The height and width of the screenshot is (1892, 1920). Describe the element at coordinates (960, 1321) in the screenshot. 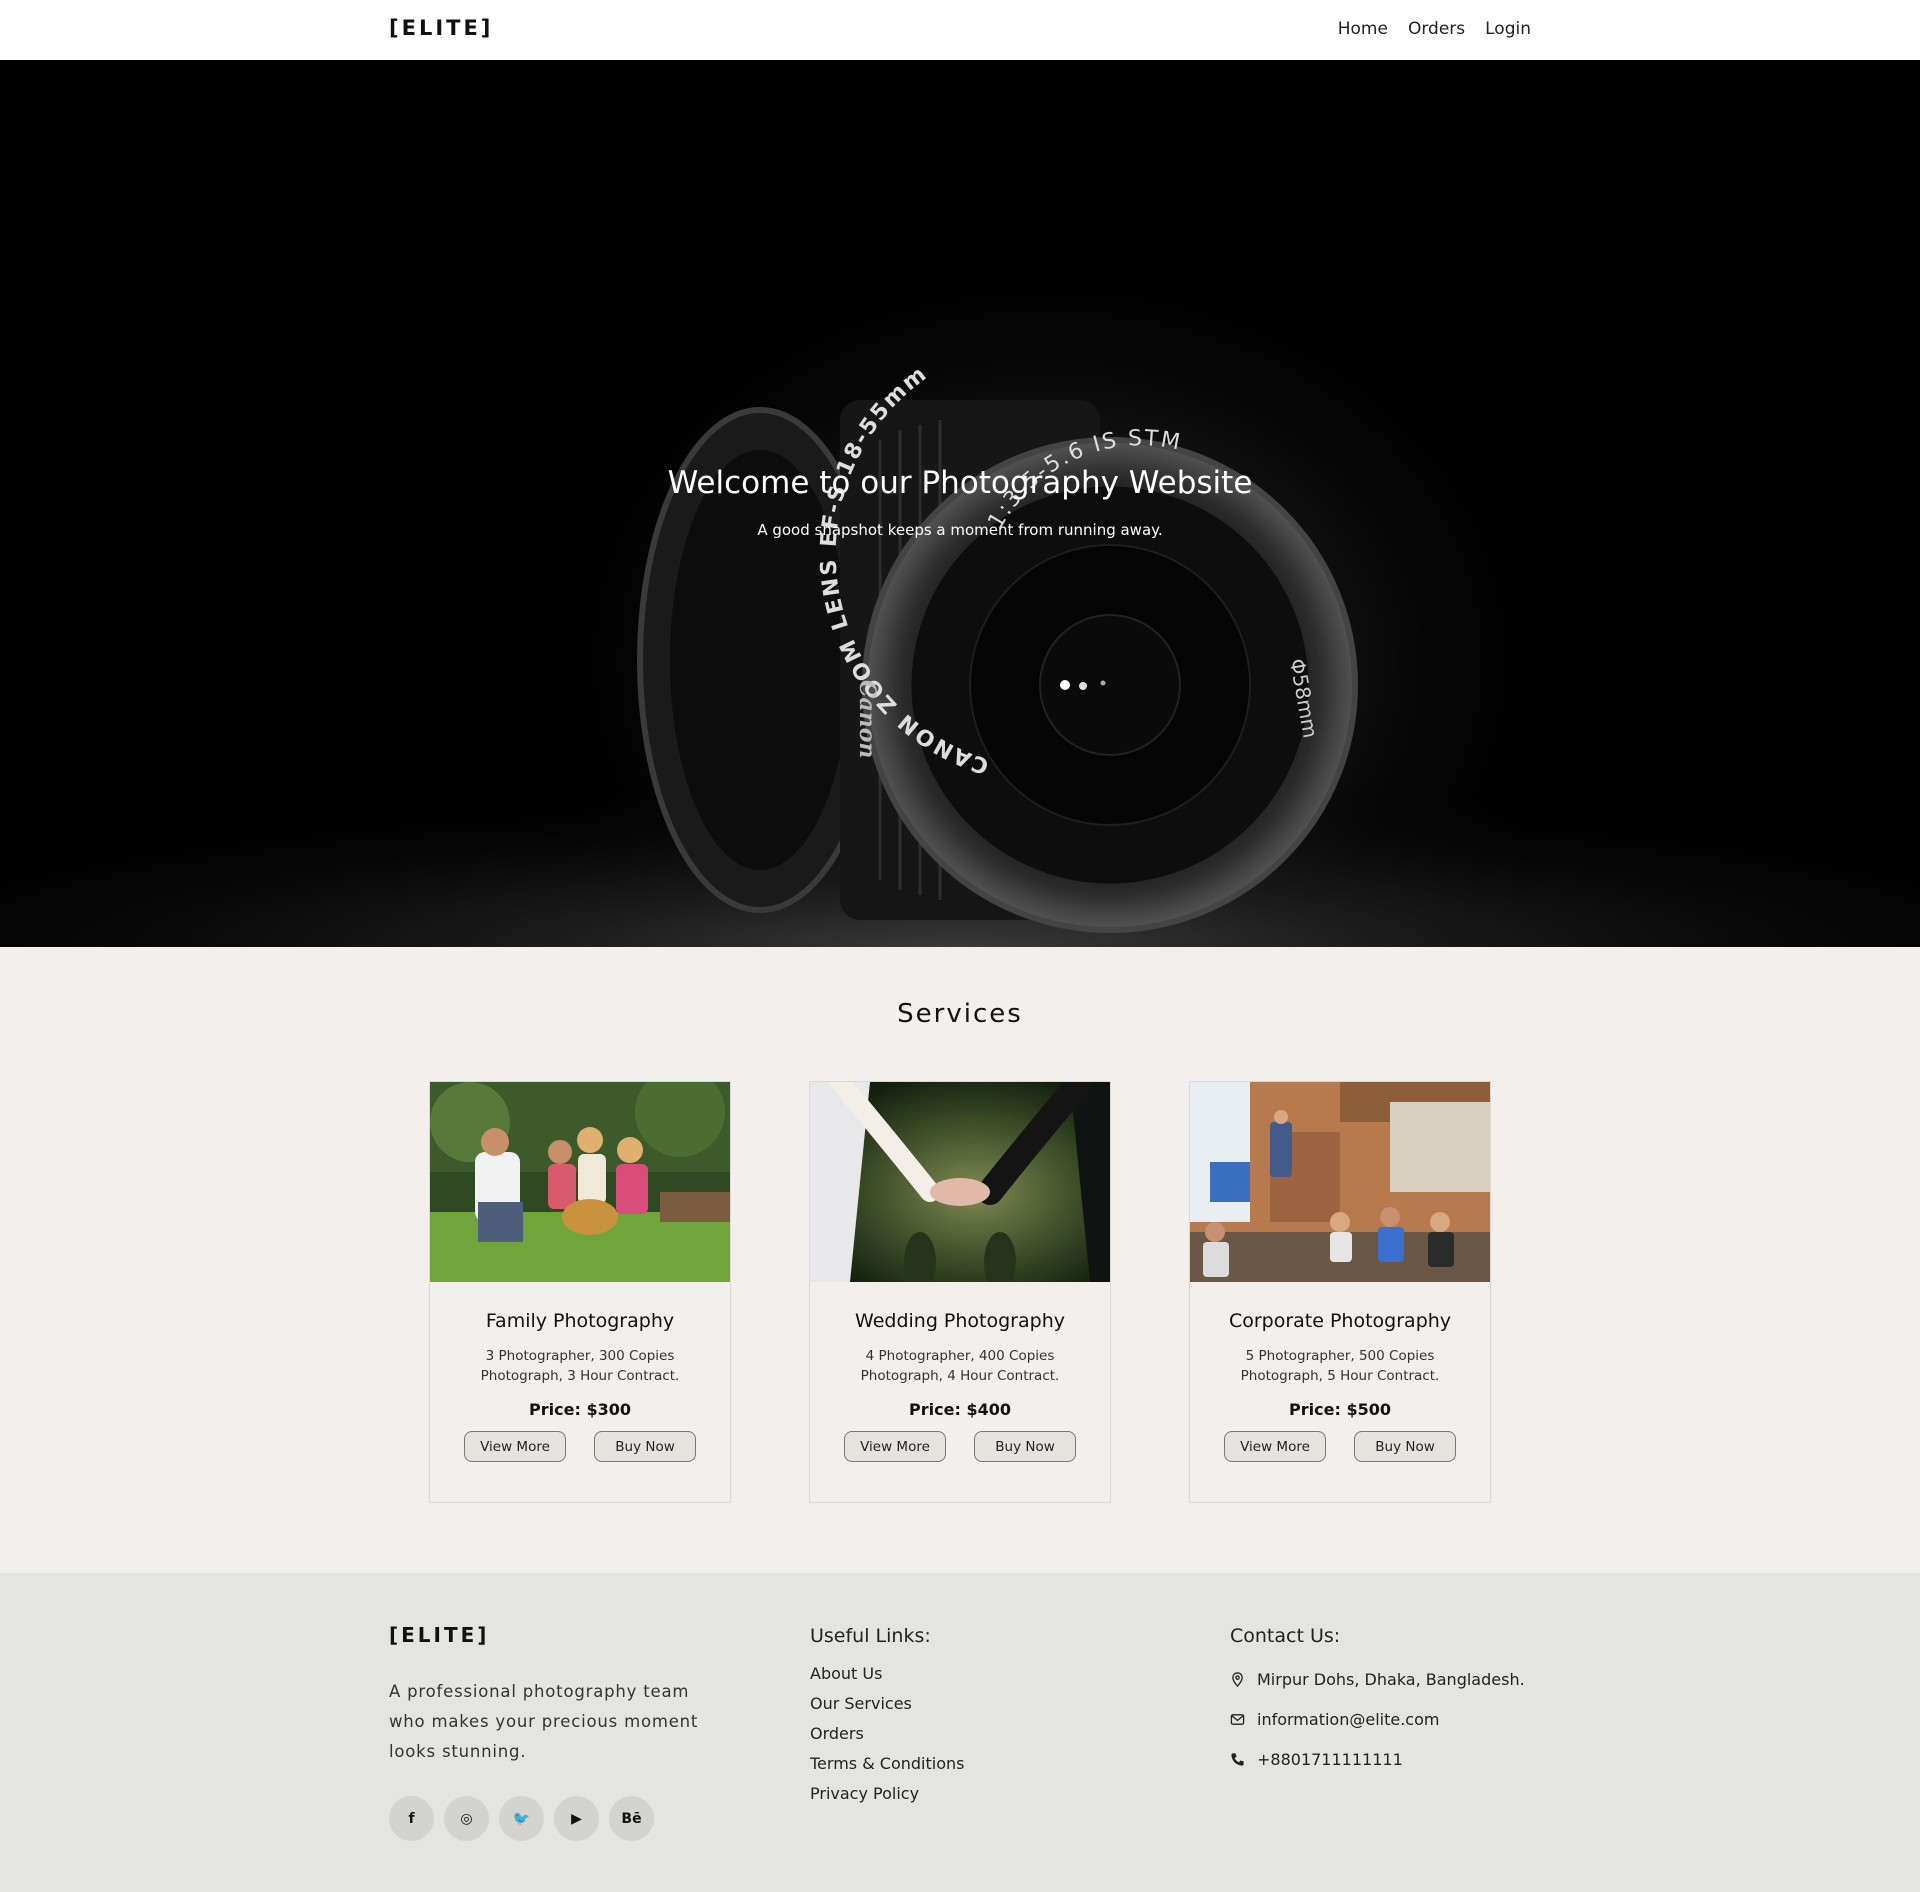

I see `service-card-title: Wedding Photography` at that location.